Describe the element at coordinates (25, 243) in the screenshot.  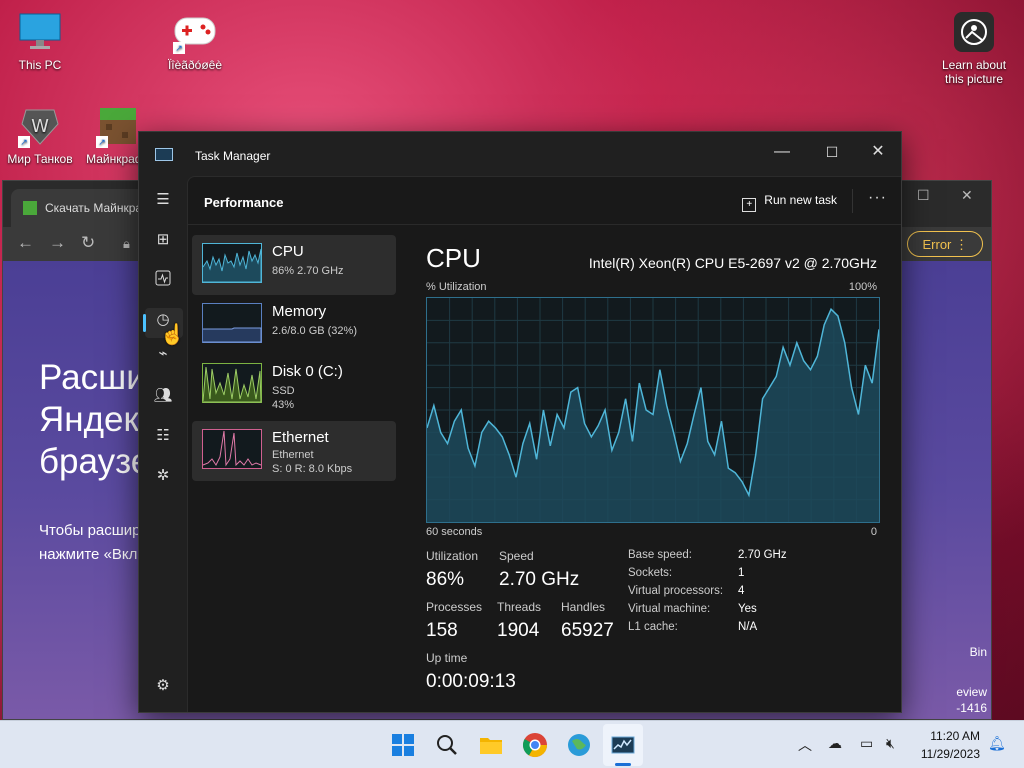
I see `back-arrow-icon: ←` at that location.